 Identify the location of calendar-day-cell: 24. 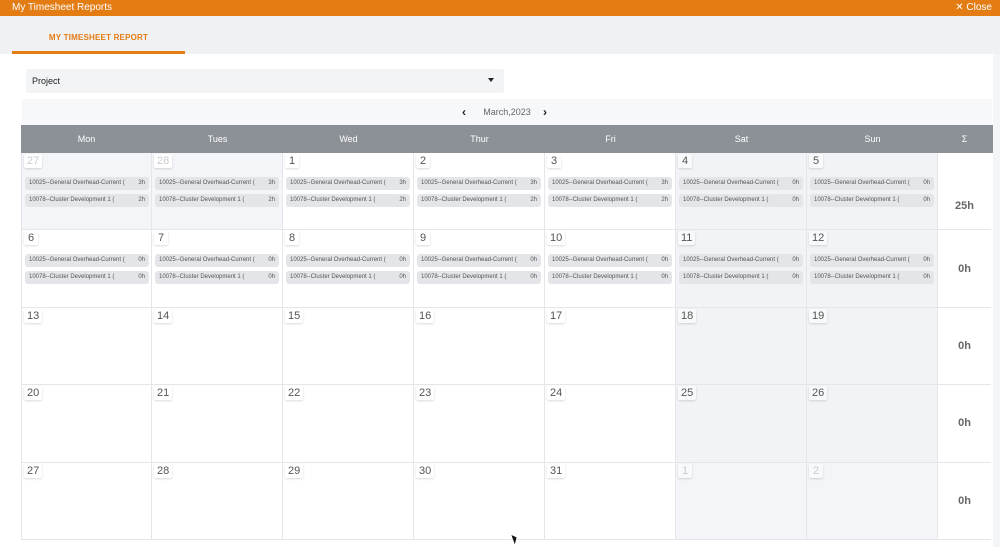
(610, 424).